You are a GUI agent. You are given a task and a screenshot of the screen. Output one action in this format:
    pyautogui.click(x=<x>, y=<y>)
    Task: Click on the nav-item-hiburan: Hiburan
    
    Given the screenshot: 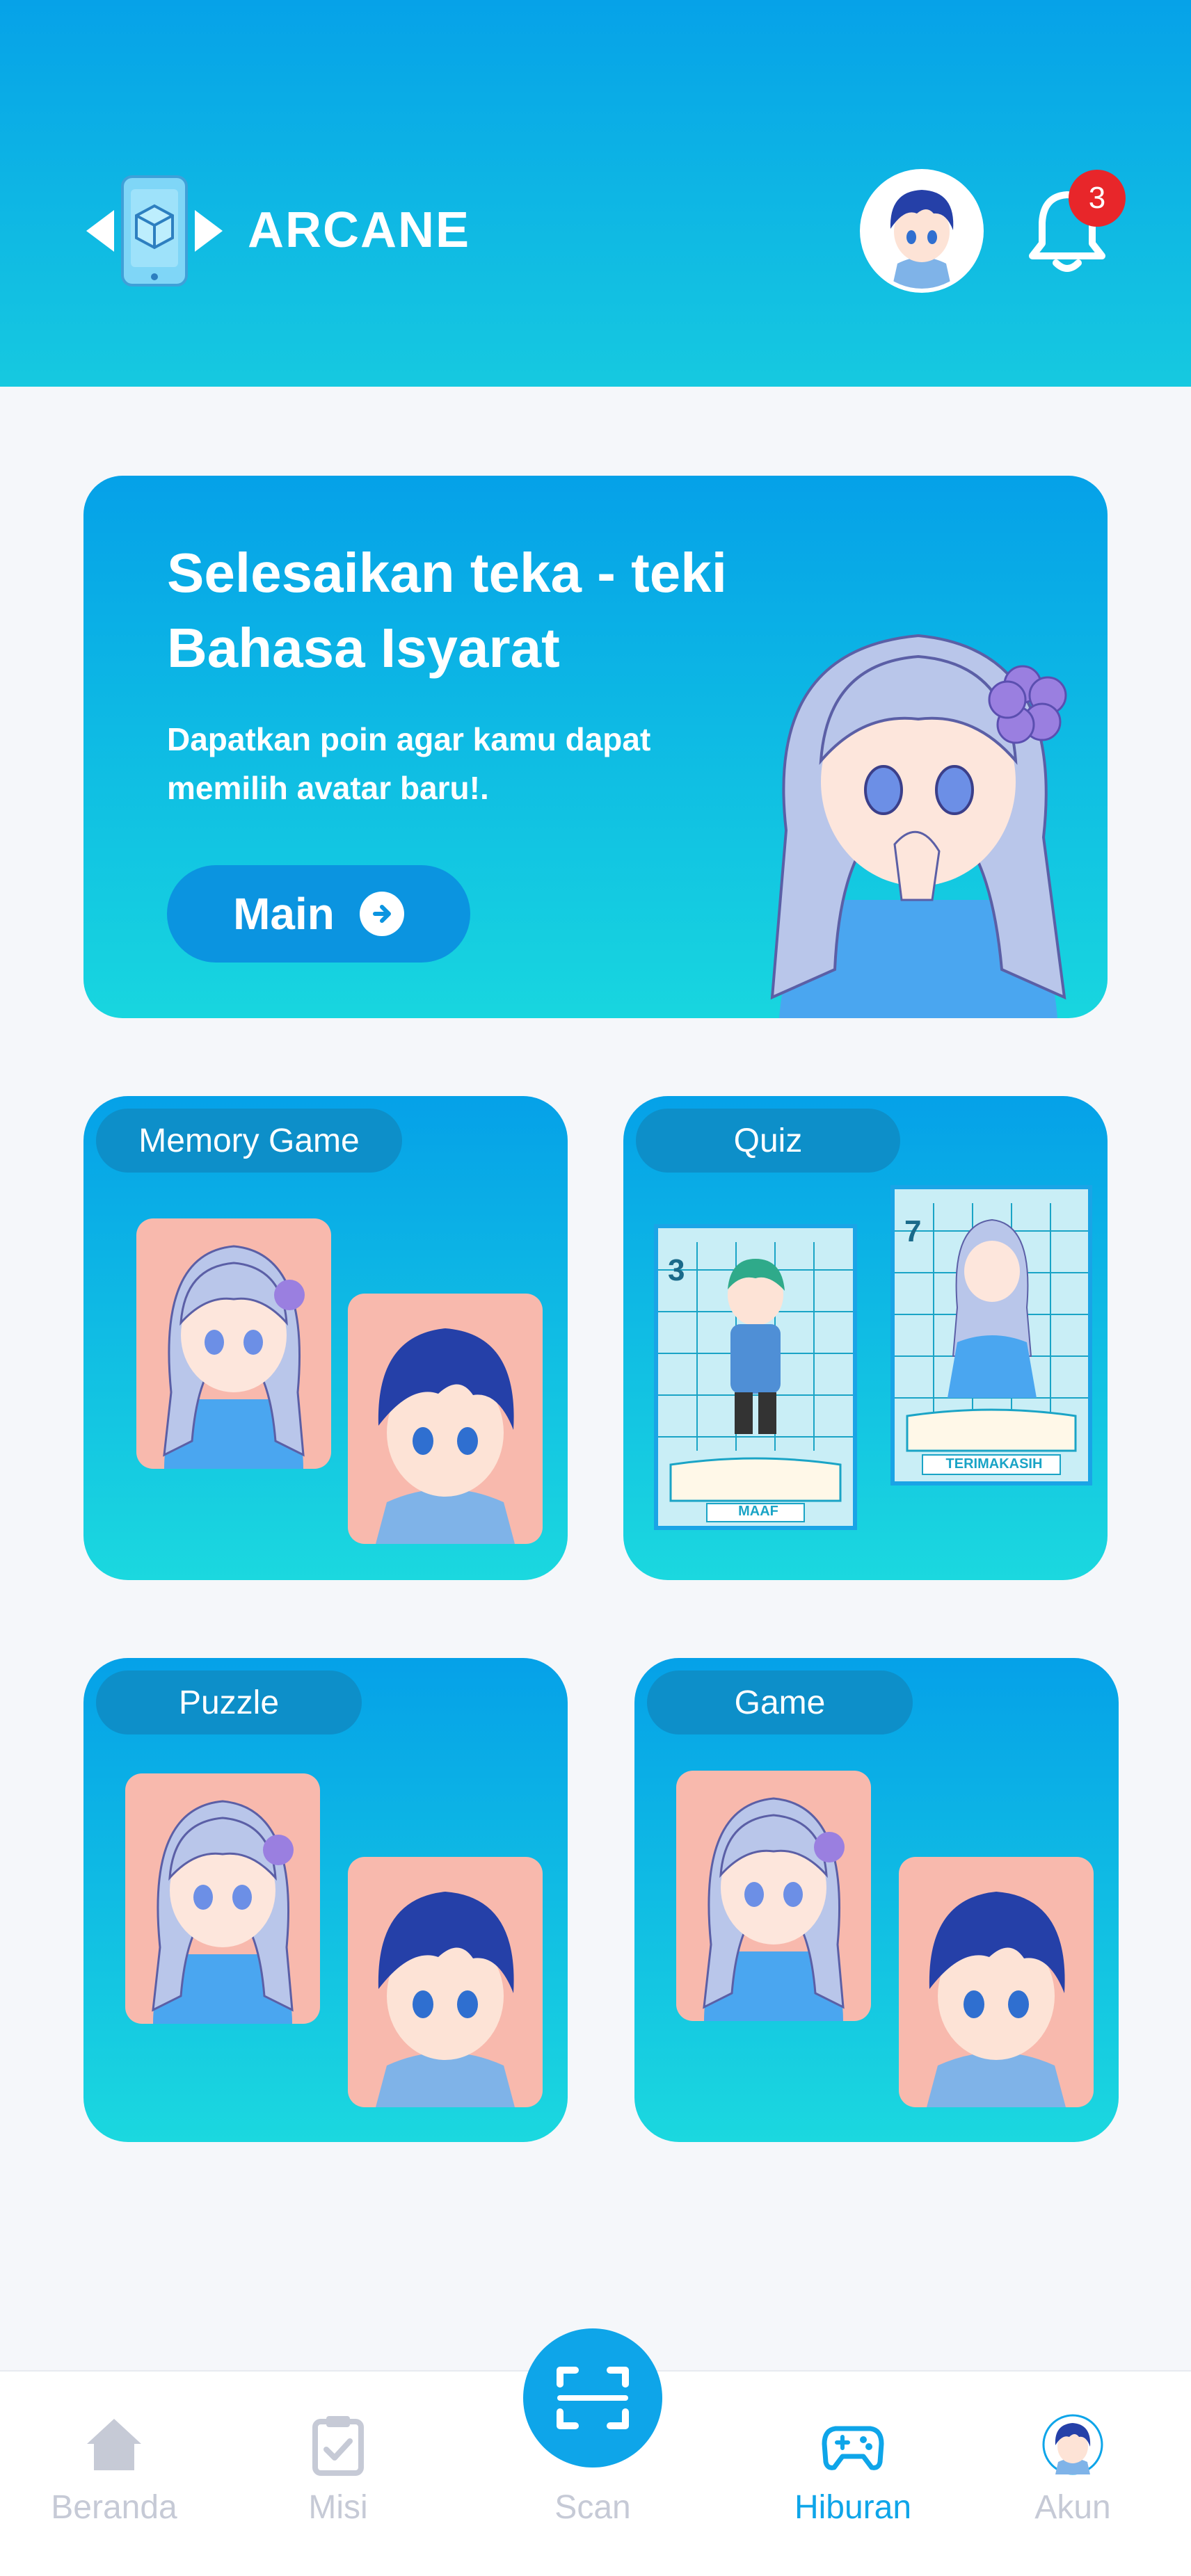 What is the action you would take?
    pyautogui.click(x=852, y=2470)
    